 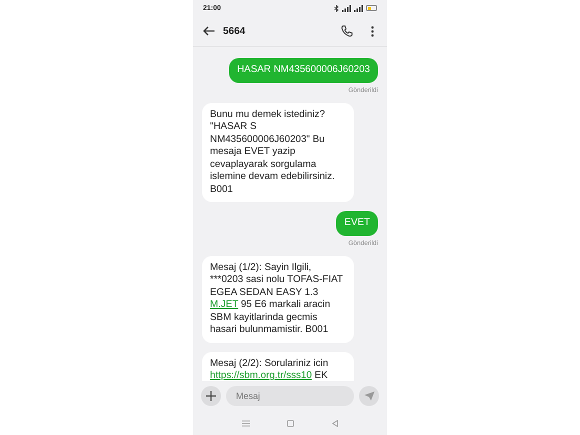 I want to click on bluetooth-icon, so click(x=336, y=8).